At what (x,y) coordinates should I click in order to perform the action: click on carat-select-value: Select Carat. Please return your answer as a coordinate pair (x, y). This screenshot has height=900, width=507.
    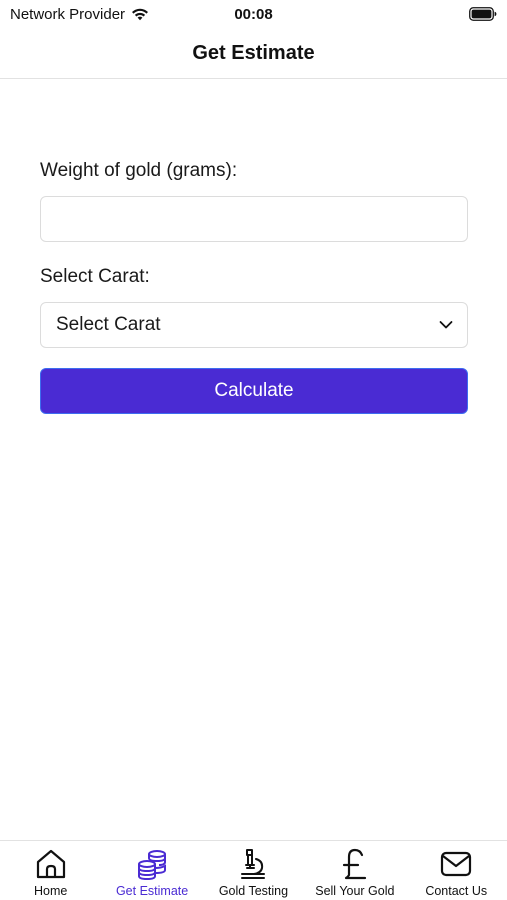
    Looking at the image, I should click on (108, 324).